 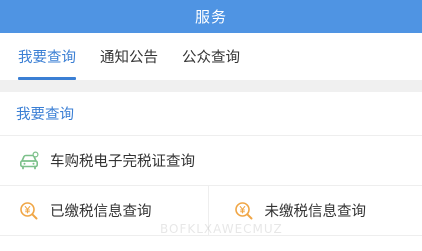 I want to click on car-icon, so click(x=29, y=161).